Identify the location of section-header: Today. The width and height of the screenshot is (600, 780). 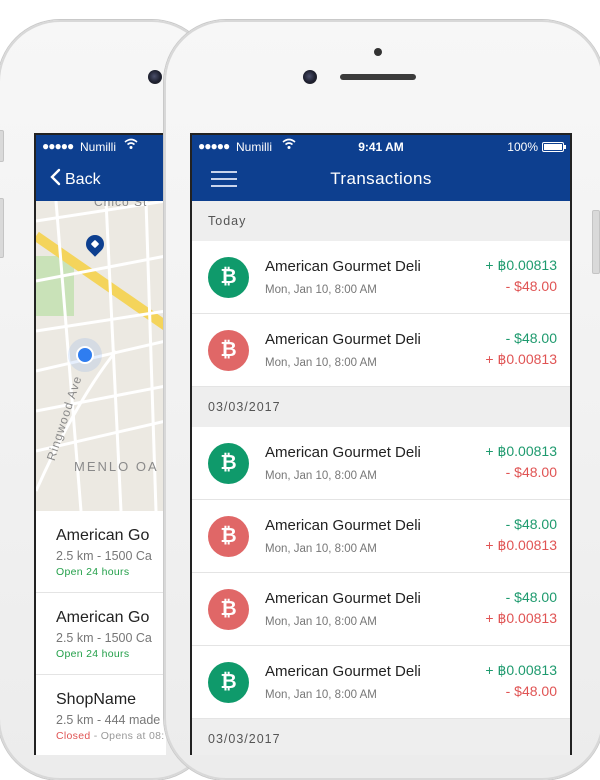
(381, 221).